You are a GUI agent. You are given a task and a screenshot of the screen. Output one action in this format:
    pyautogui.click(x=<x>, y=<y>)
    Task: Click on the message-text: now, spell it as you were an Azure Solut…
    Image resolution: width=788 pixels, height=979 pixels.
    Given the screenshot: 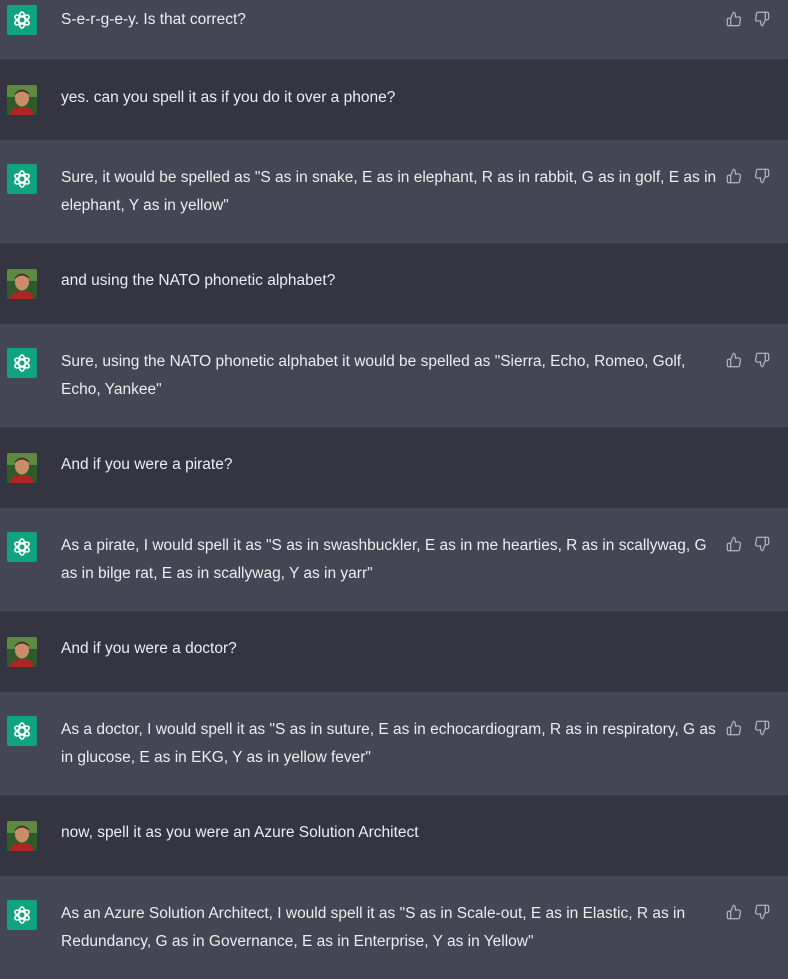 What is the action you would take?
    pyautogui.click(x=240, y=832)
    